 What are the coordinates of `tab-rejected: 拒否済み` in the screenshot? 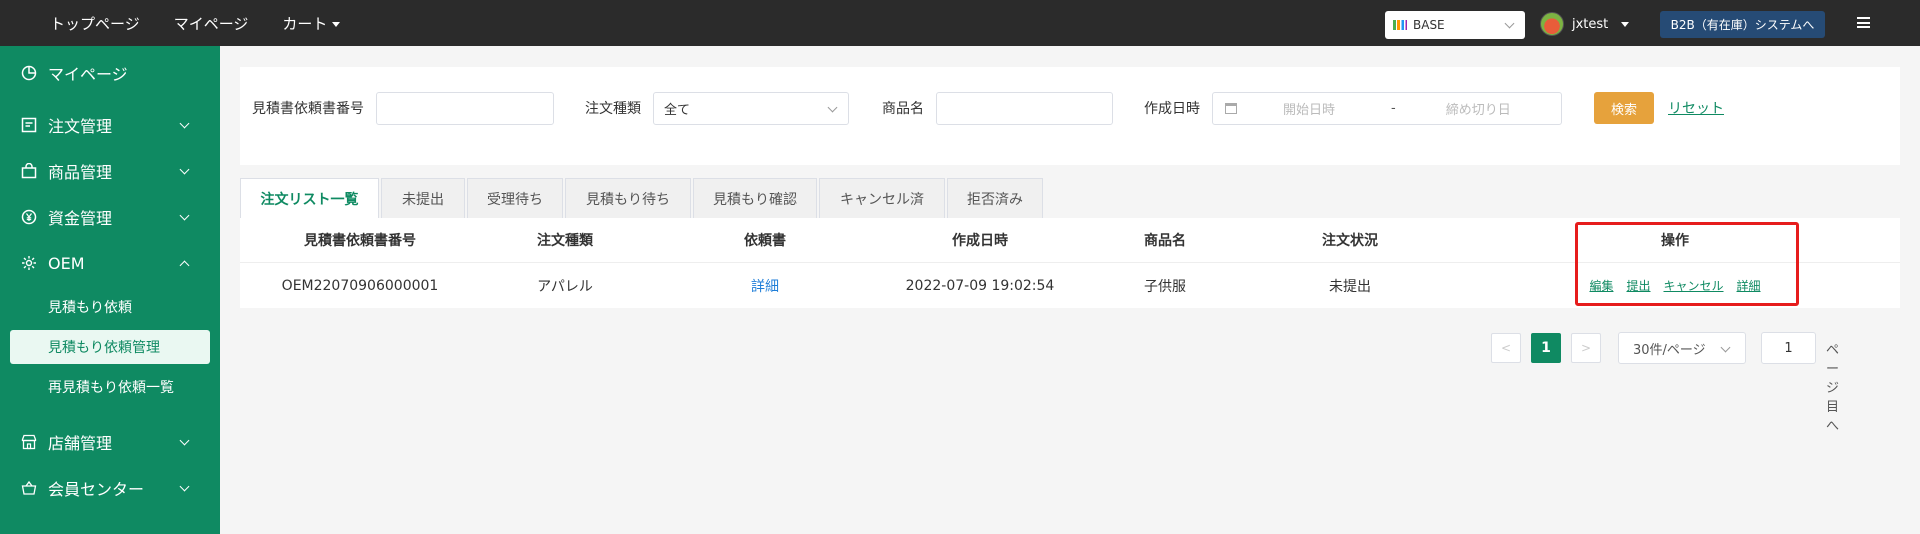 It's located at (995, 198).